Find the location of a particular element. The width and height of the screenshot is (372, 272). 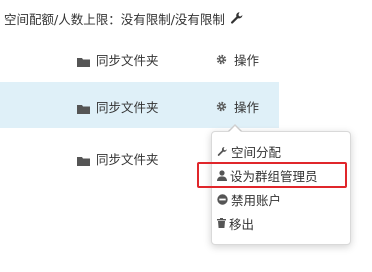

dropdown-caret-inner is located at coordinates (235, 129).